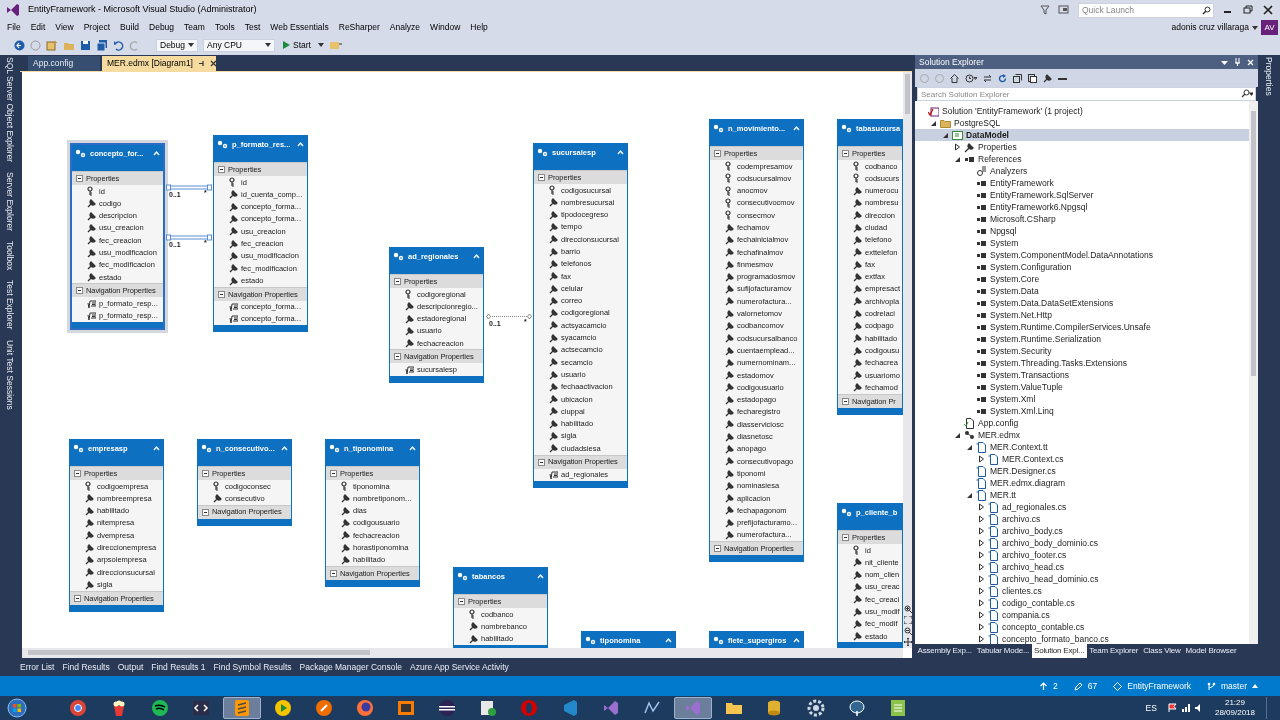  Describe the element at coordinates (957, 159) in the screenshot. I see `expanded-arrow-icon` at that location.